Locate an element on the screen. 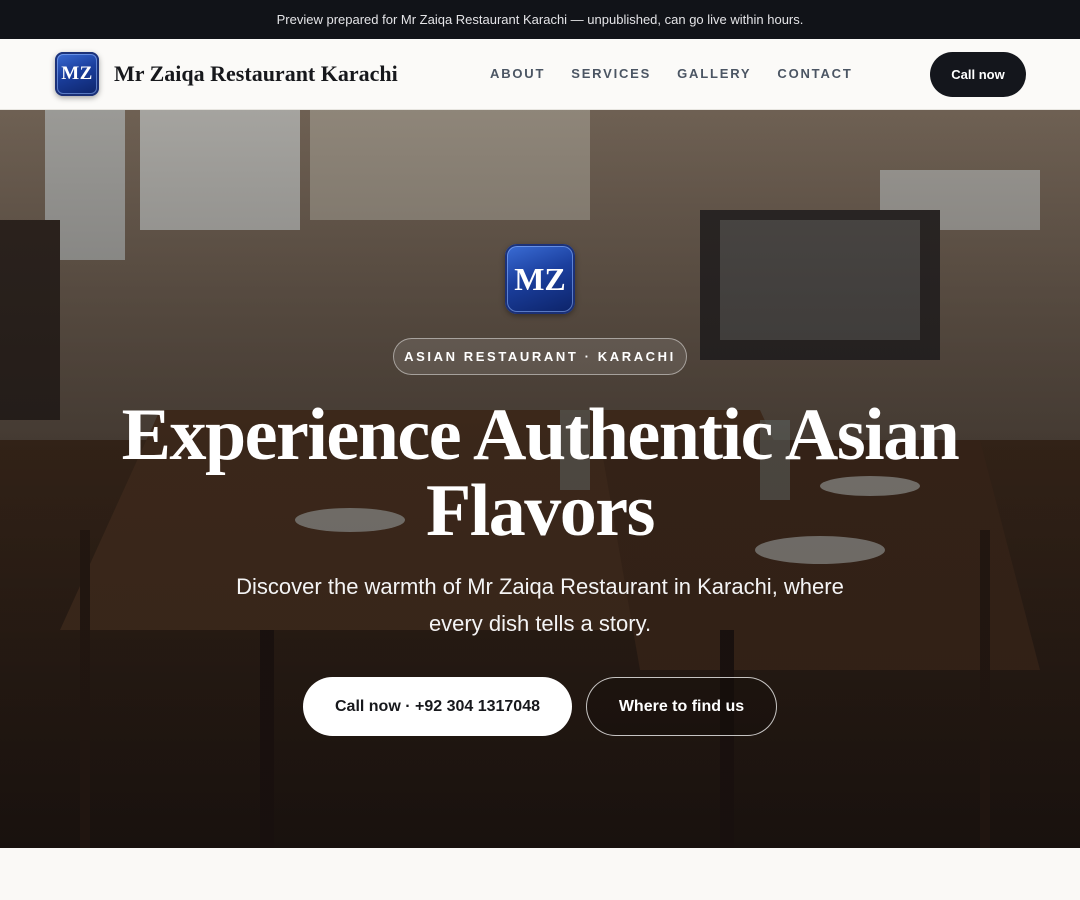 The image size is (1080, 900). hero-tag: ASIAN RESTAURANT · KARACHI is located at coordinates (540, 356).